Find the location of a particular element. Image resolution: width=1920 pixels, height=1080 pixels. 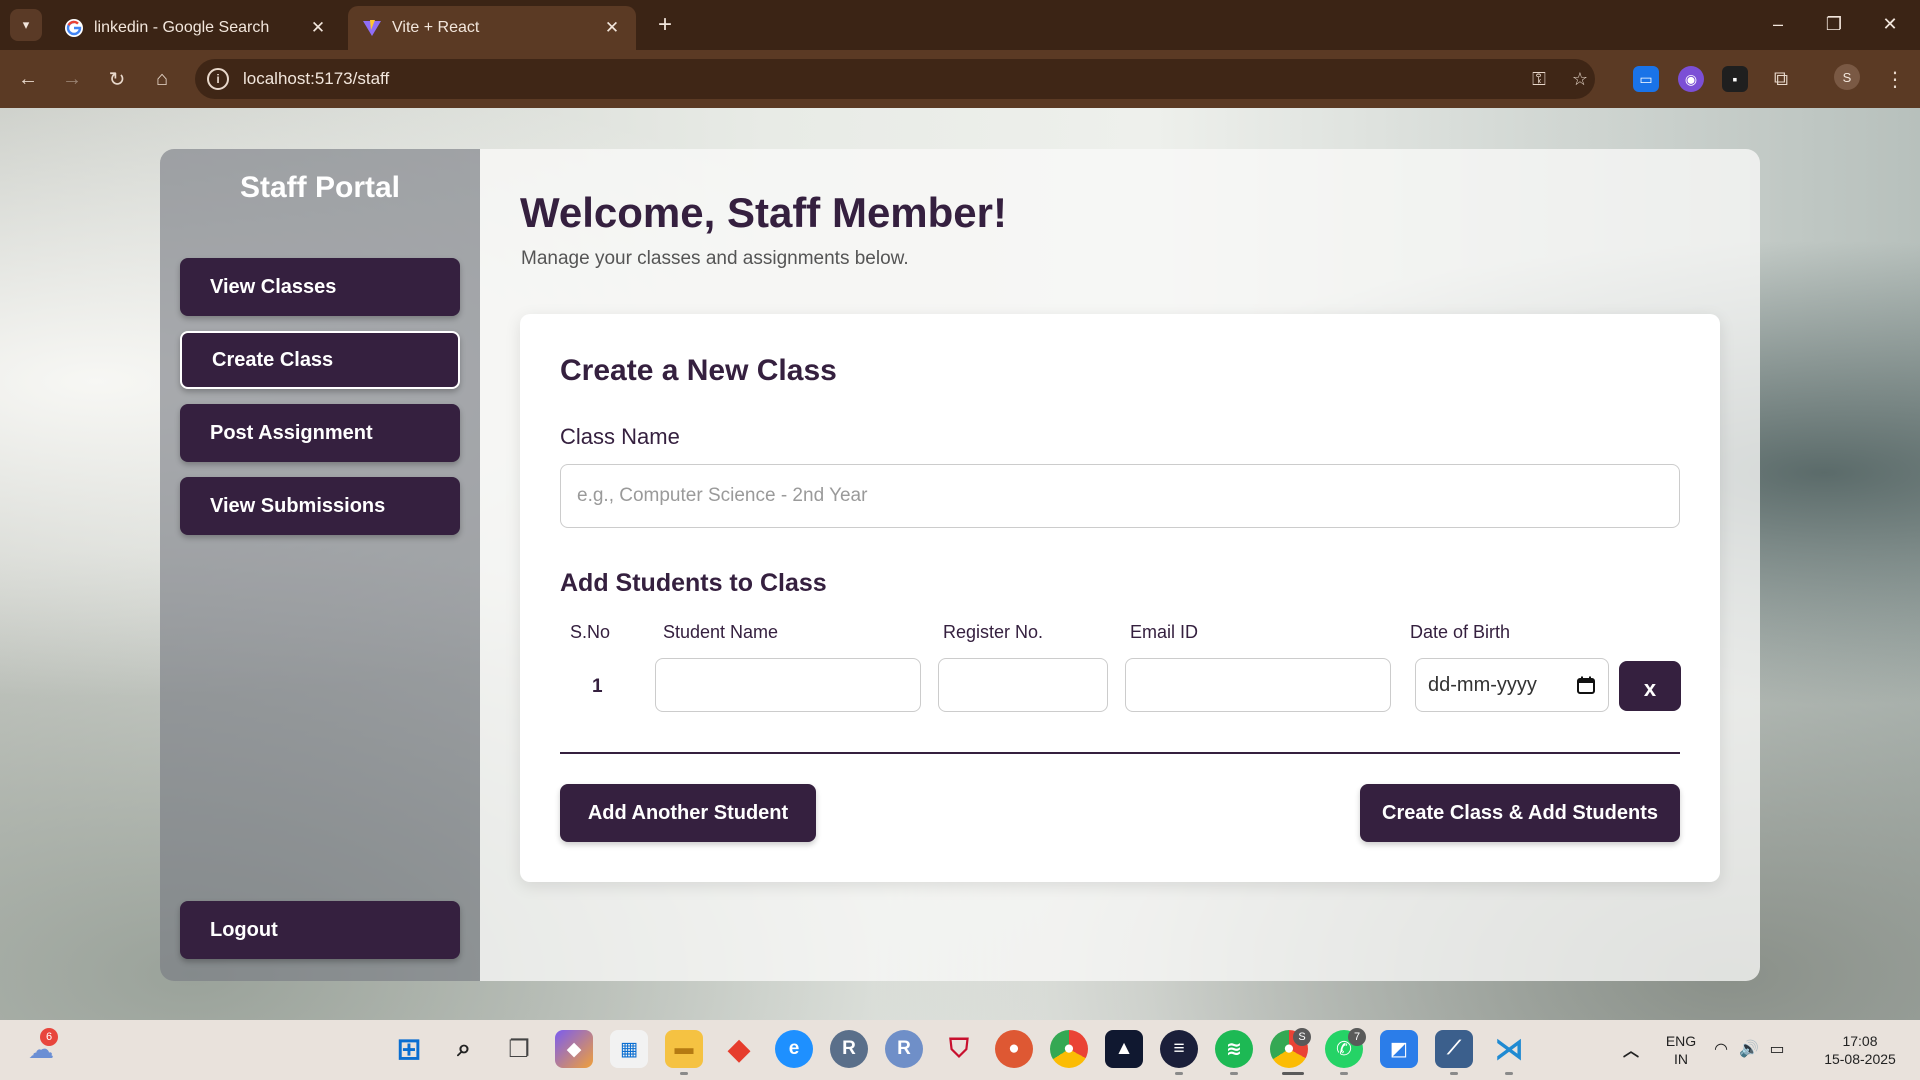

password-key-icon: ⚿ is located at coordinates (1539, 79).